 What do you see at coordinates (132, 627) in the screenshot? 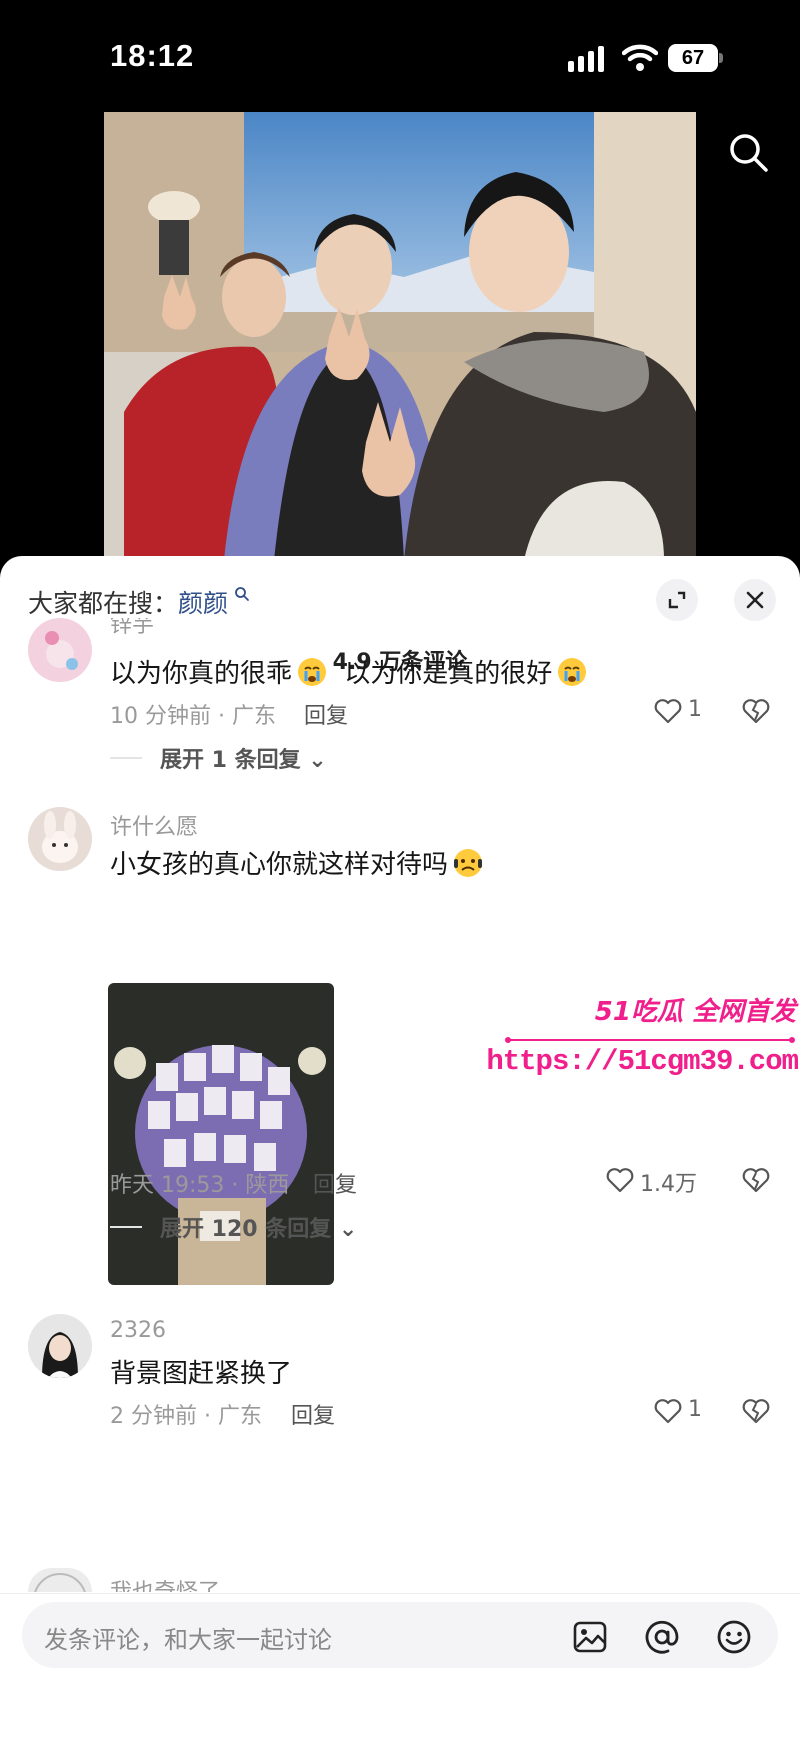
I see `comment-username: 锌芋` at bounding box center [132, 627].